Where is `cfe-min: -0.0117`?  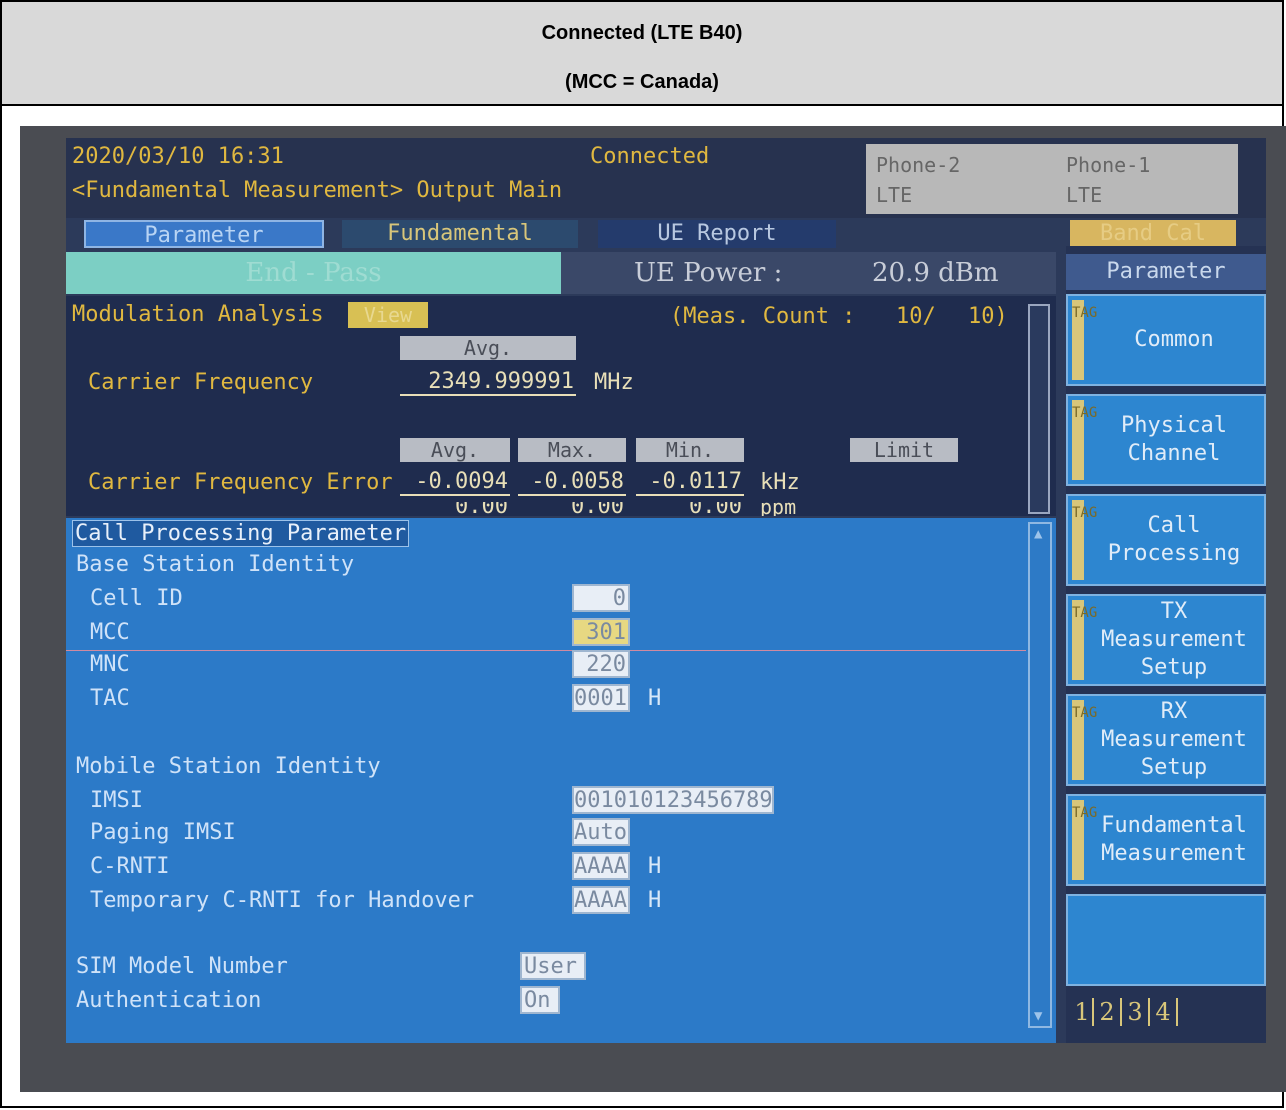
cfe-min: -0.0117 is located at coordinates (690, 482).